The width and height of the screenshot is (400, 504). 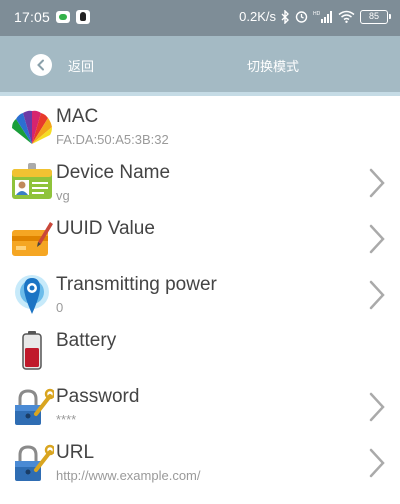 I want to click on battery-icon: 85, so click(x=375, y=16).